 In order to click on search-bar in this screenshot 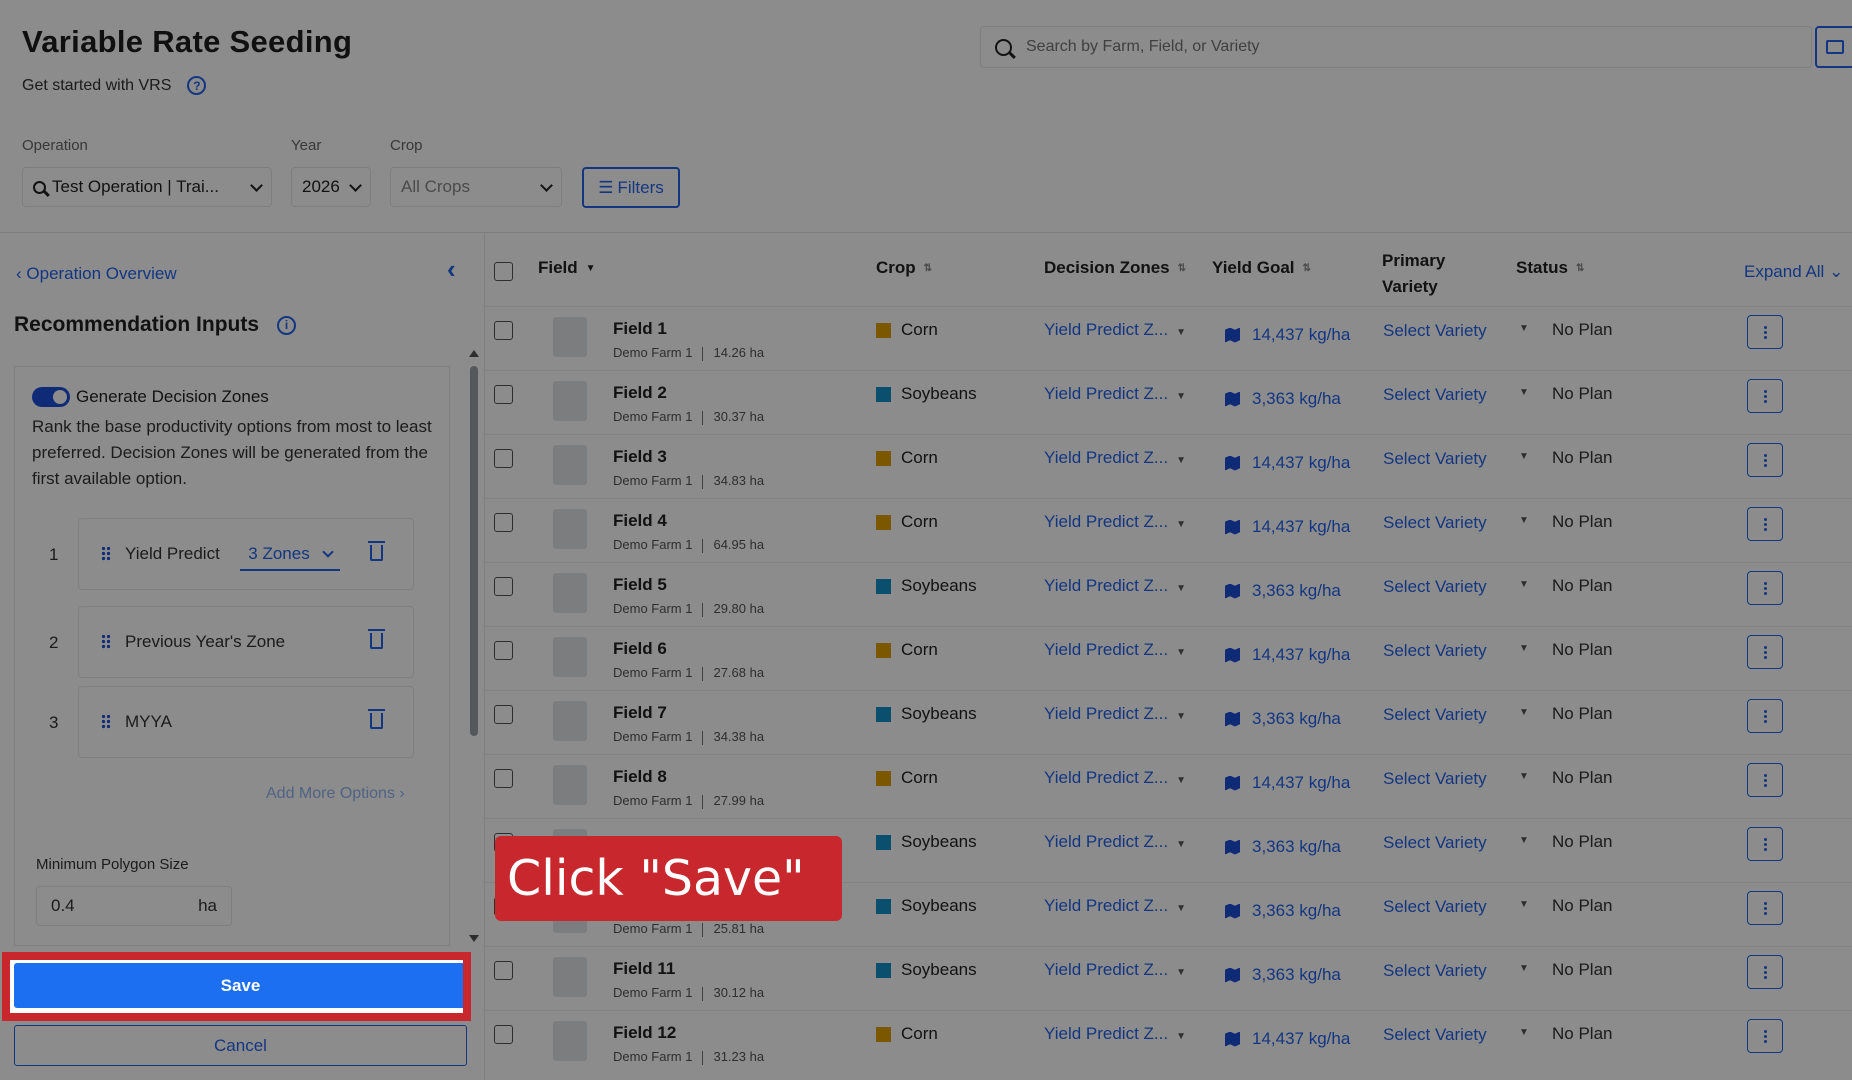, I will do `click(1396, 47)`.